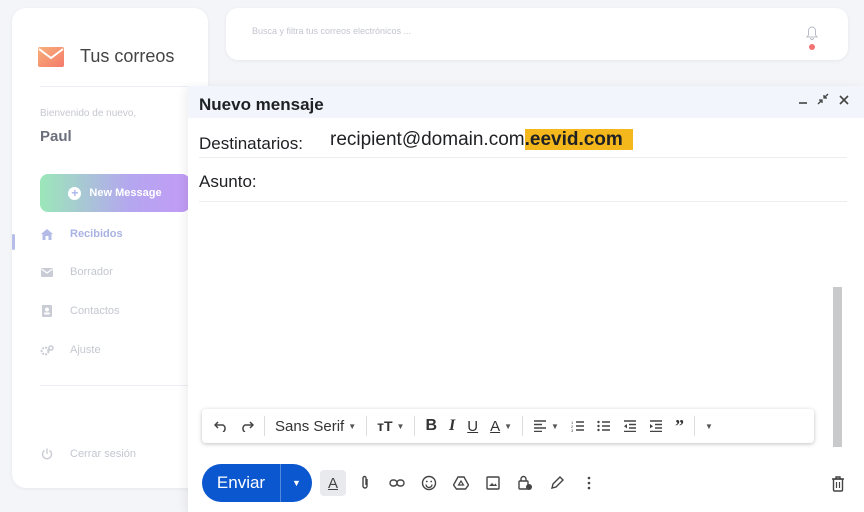  What do you see at coordinates (228, 181) in the screenshot?
I see `subject-label: Asunto:` at bounding box center [228, 181].